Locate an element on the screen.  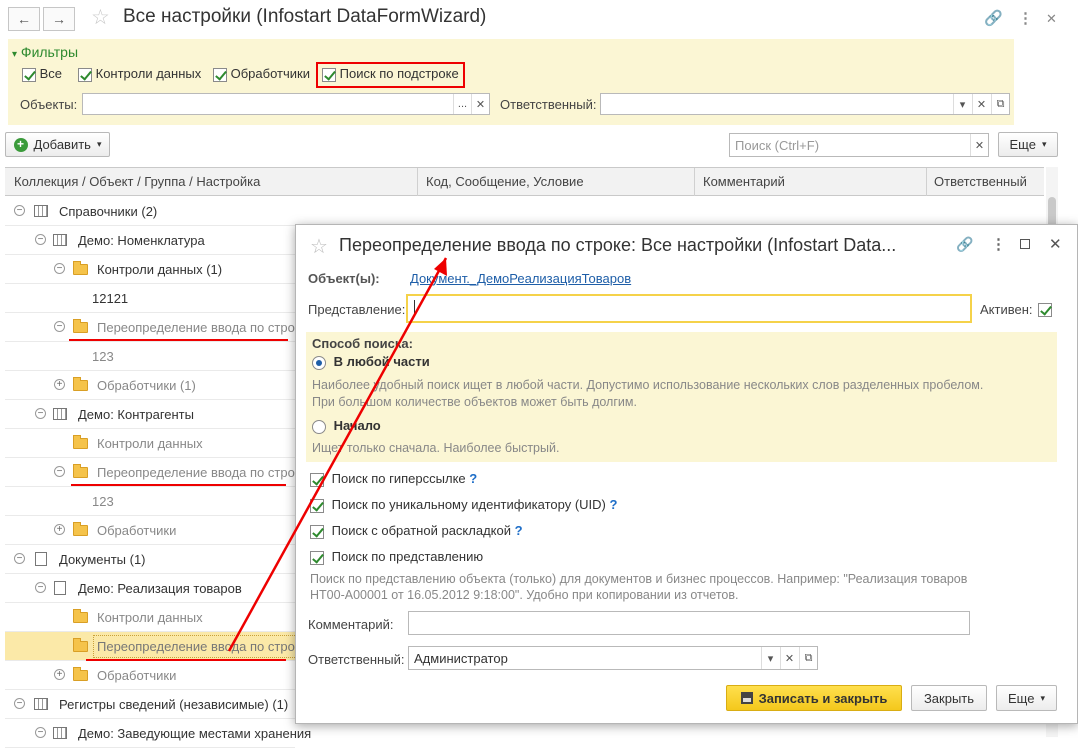
arrow-line is located at coordinates (337, 454).